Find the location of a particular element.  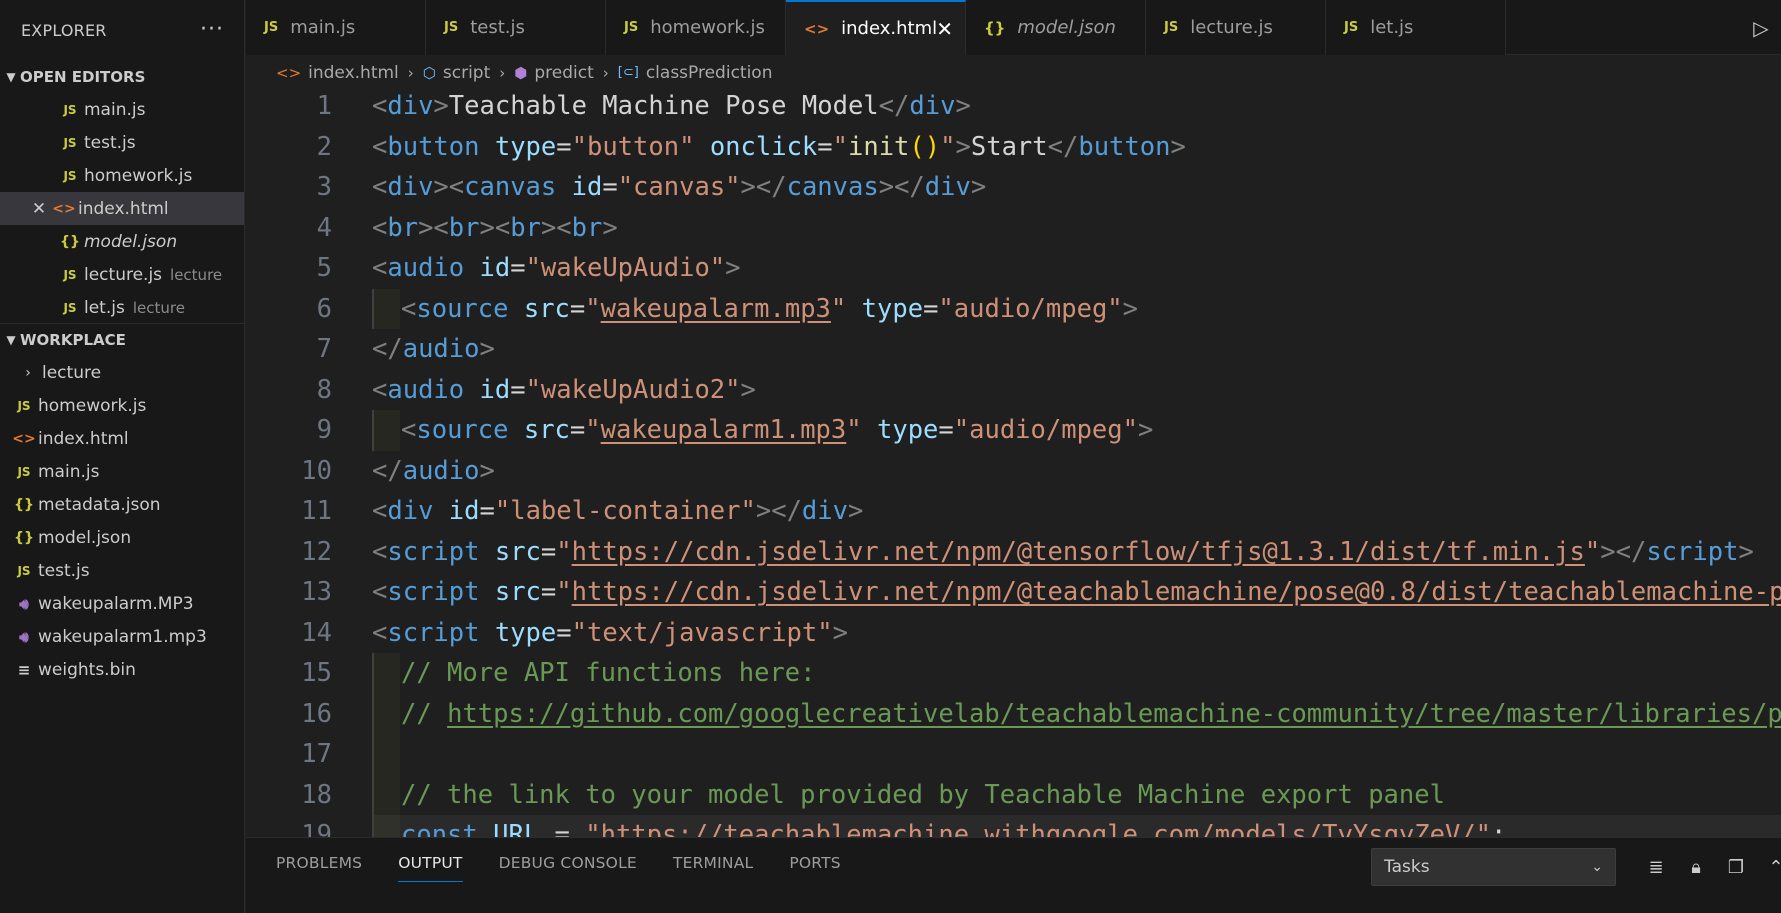

file-item: JS test.js is located at coordinates (122, 570).